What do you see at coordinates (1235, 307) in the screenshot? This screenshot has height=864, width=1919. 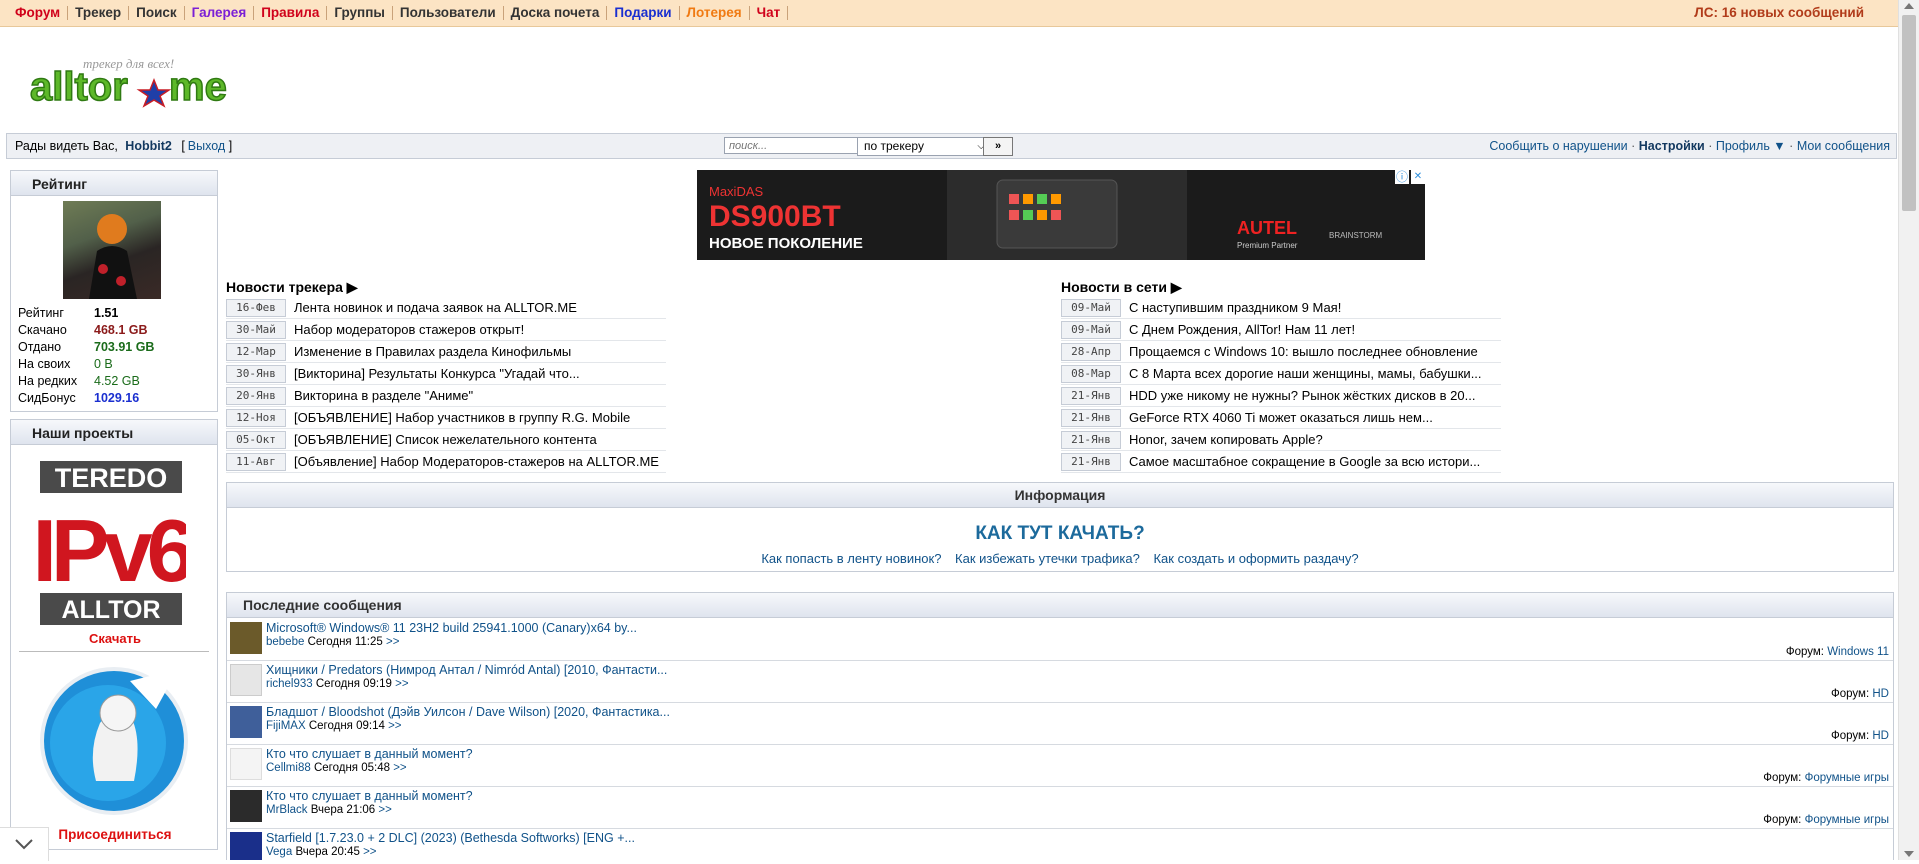 I see `news-title: С наступившим праздником 9 Мая!` at bounding box center [1235, 307].